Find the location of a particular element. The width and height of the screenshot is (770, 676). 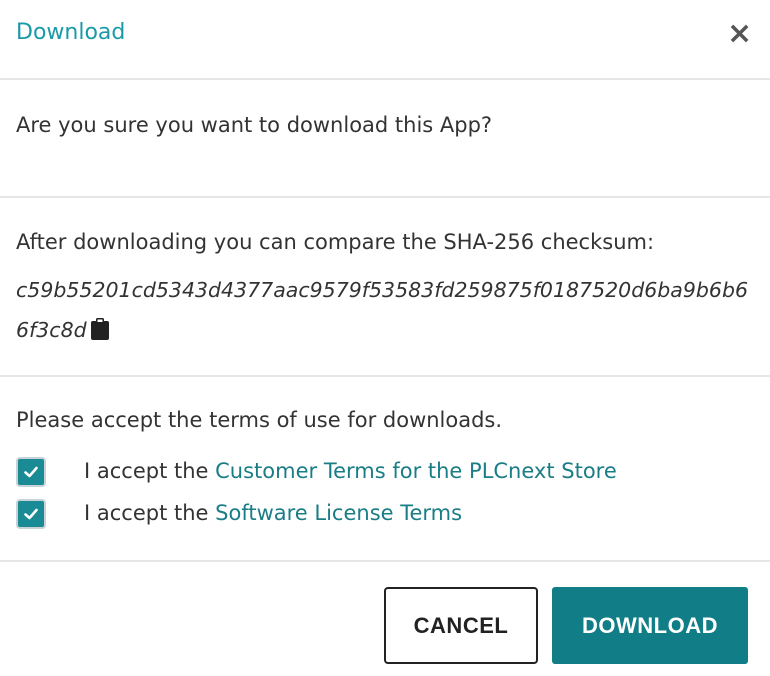

license-terms-link: Software License Terms is located at coordinates (338, 513).